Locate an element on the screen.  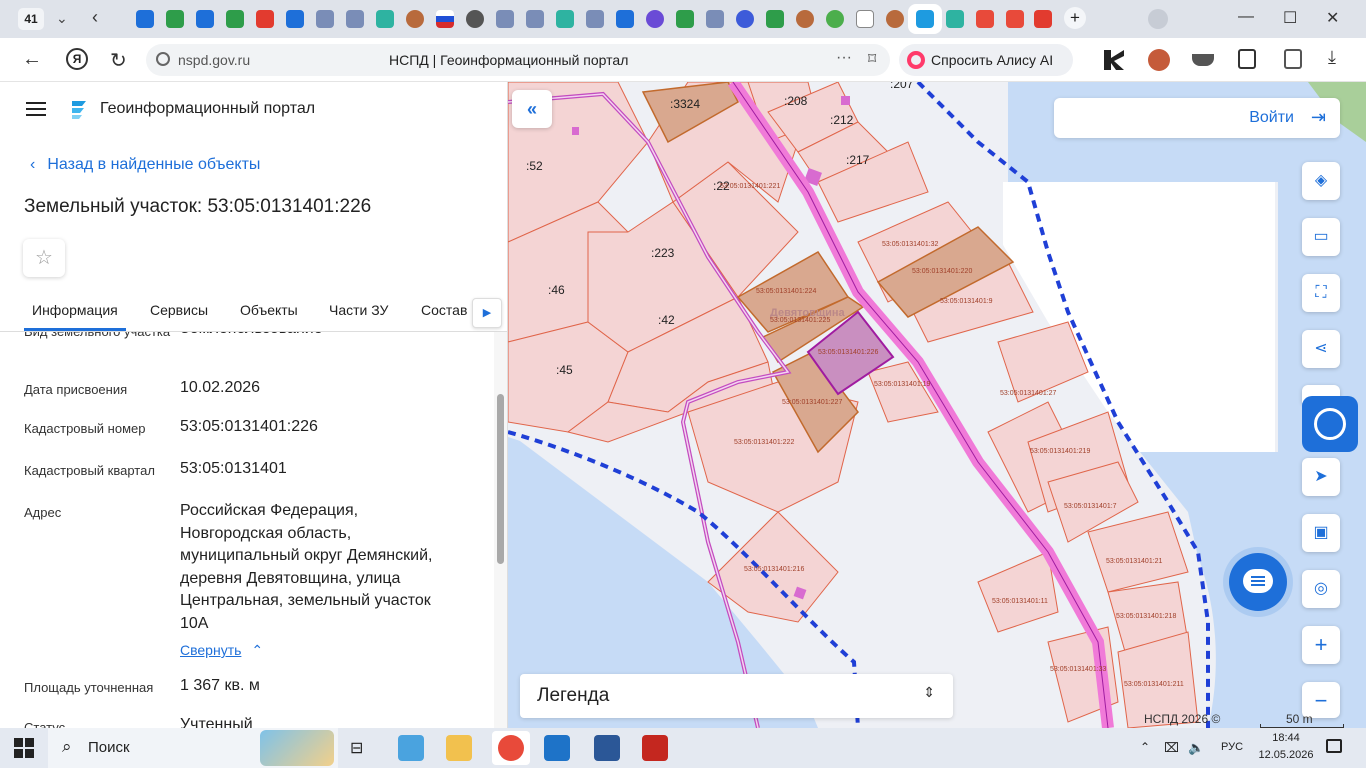
profile-icon is located at coordinates (1158, 19).